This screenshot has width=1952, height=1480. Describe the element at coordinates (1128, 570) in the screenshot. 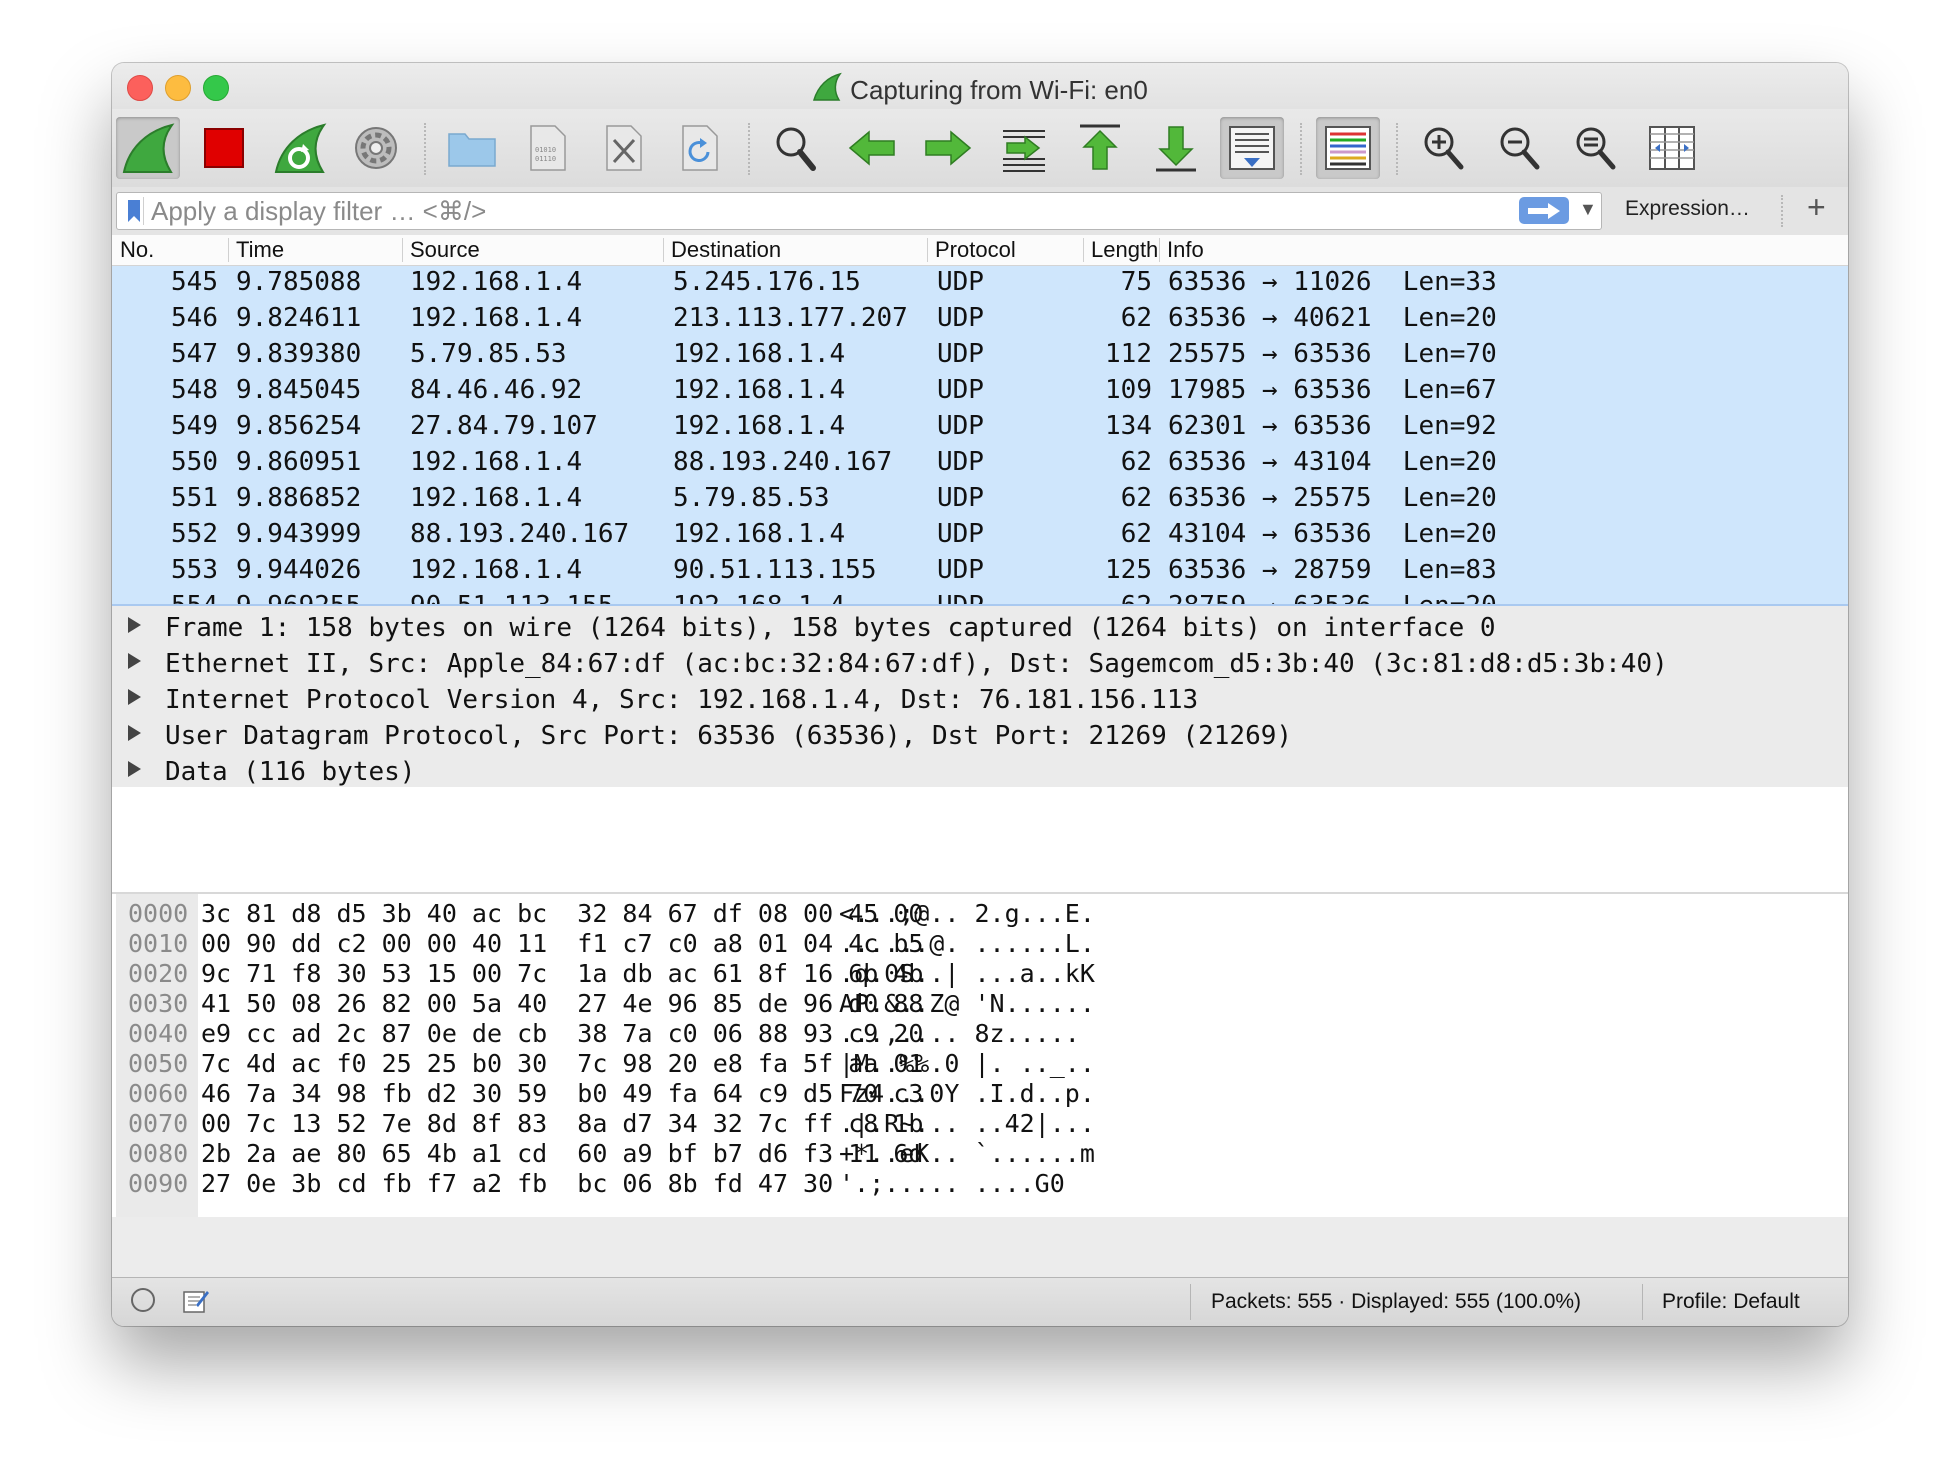

I see `cell-length: 125` at that location.